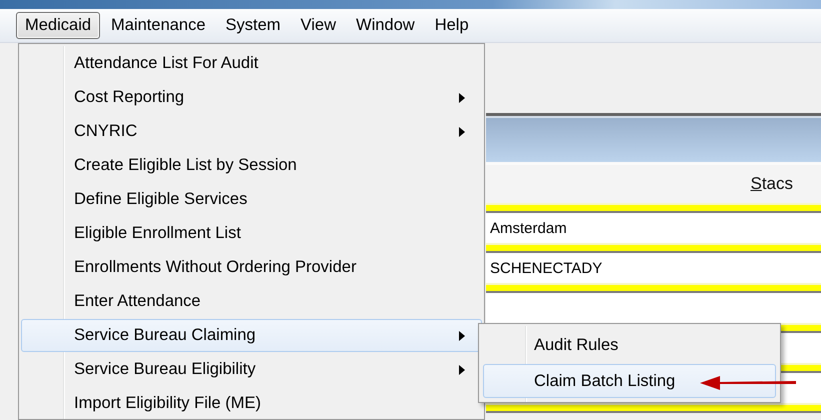 The image size is (821, 420). I want to click on menu-item: Service Bureau Claiming, so click(251, 335).